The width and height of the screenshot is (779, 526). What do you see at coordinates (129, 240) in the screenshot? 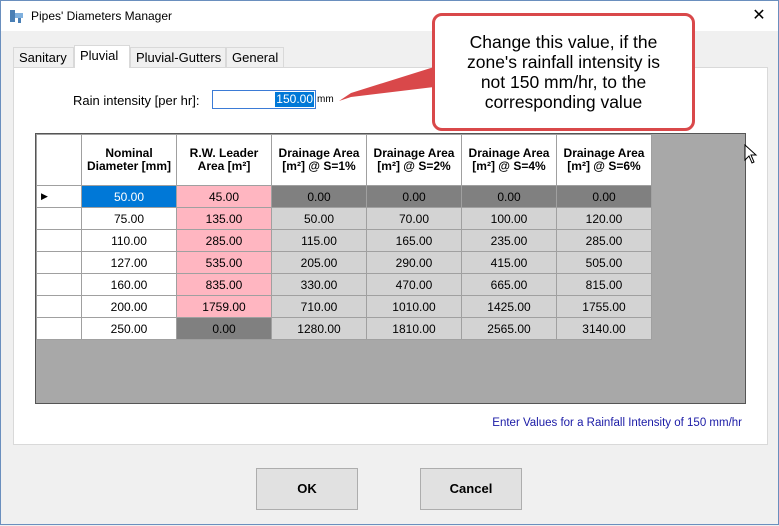
I see `table-cell: 110.00` at bounding box center [129, 240].